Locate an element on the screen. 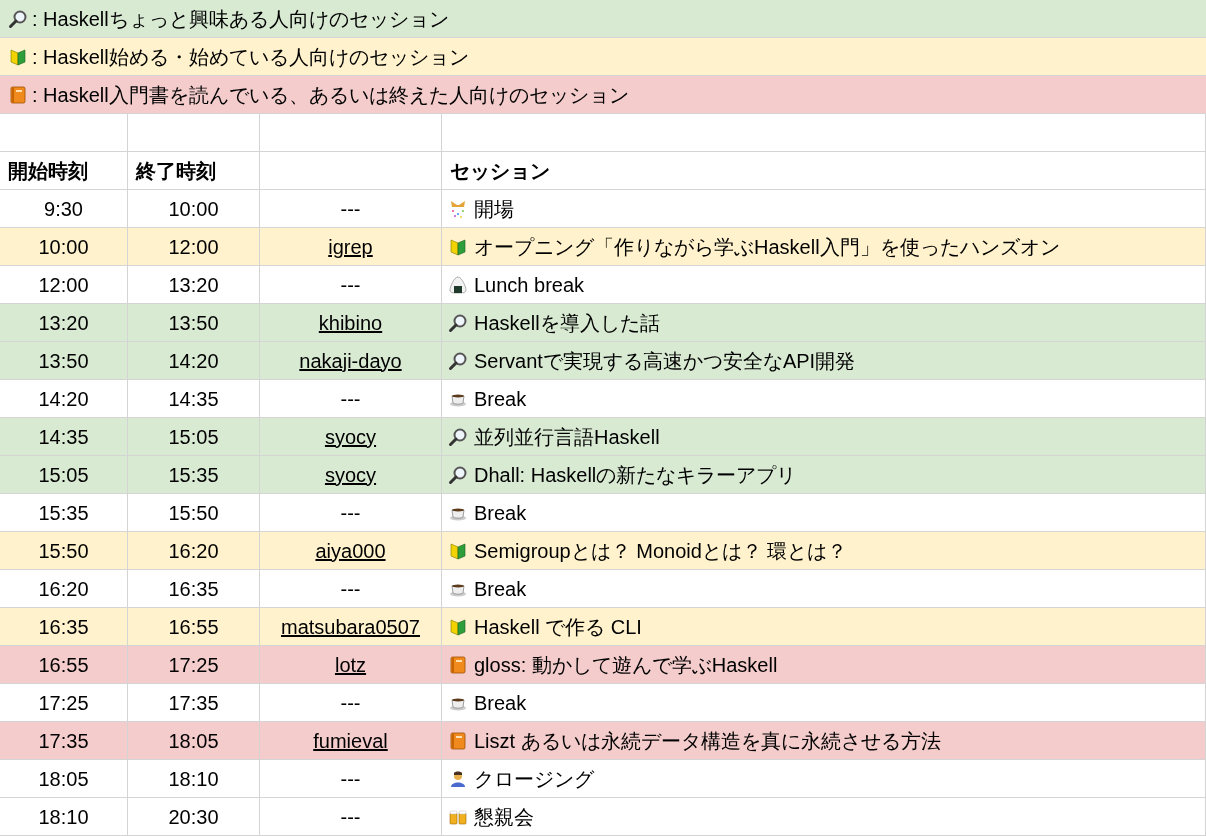  end-time: 14:20 is located at coordinates (193, 361).